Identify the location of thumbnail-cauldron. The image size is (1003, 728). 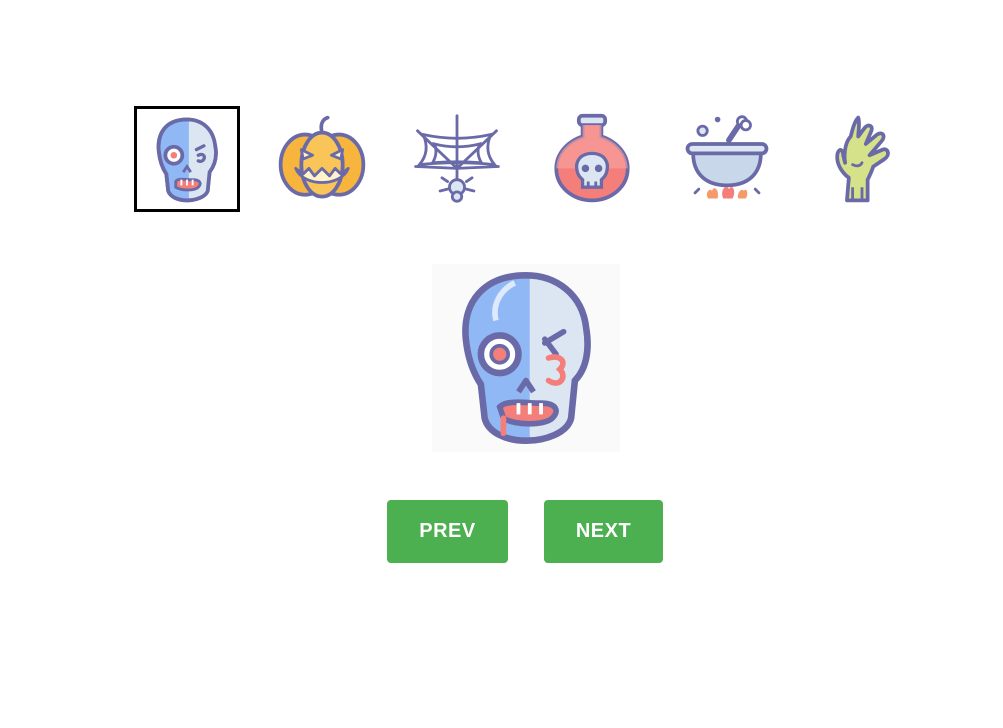
(727, 159).